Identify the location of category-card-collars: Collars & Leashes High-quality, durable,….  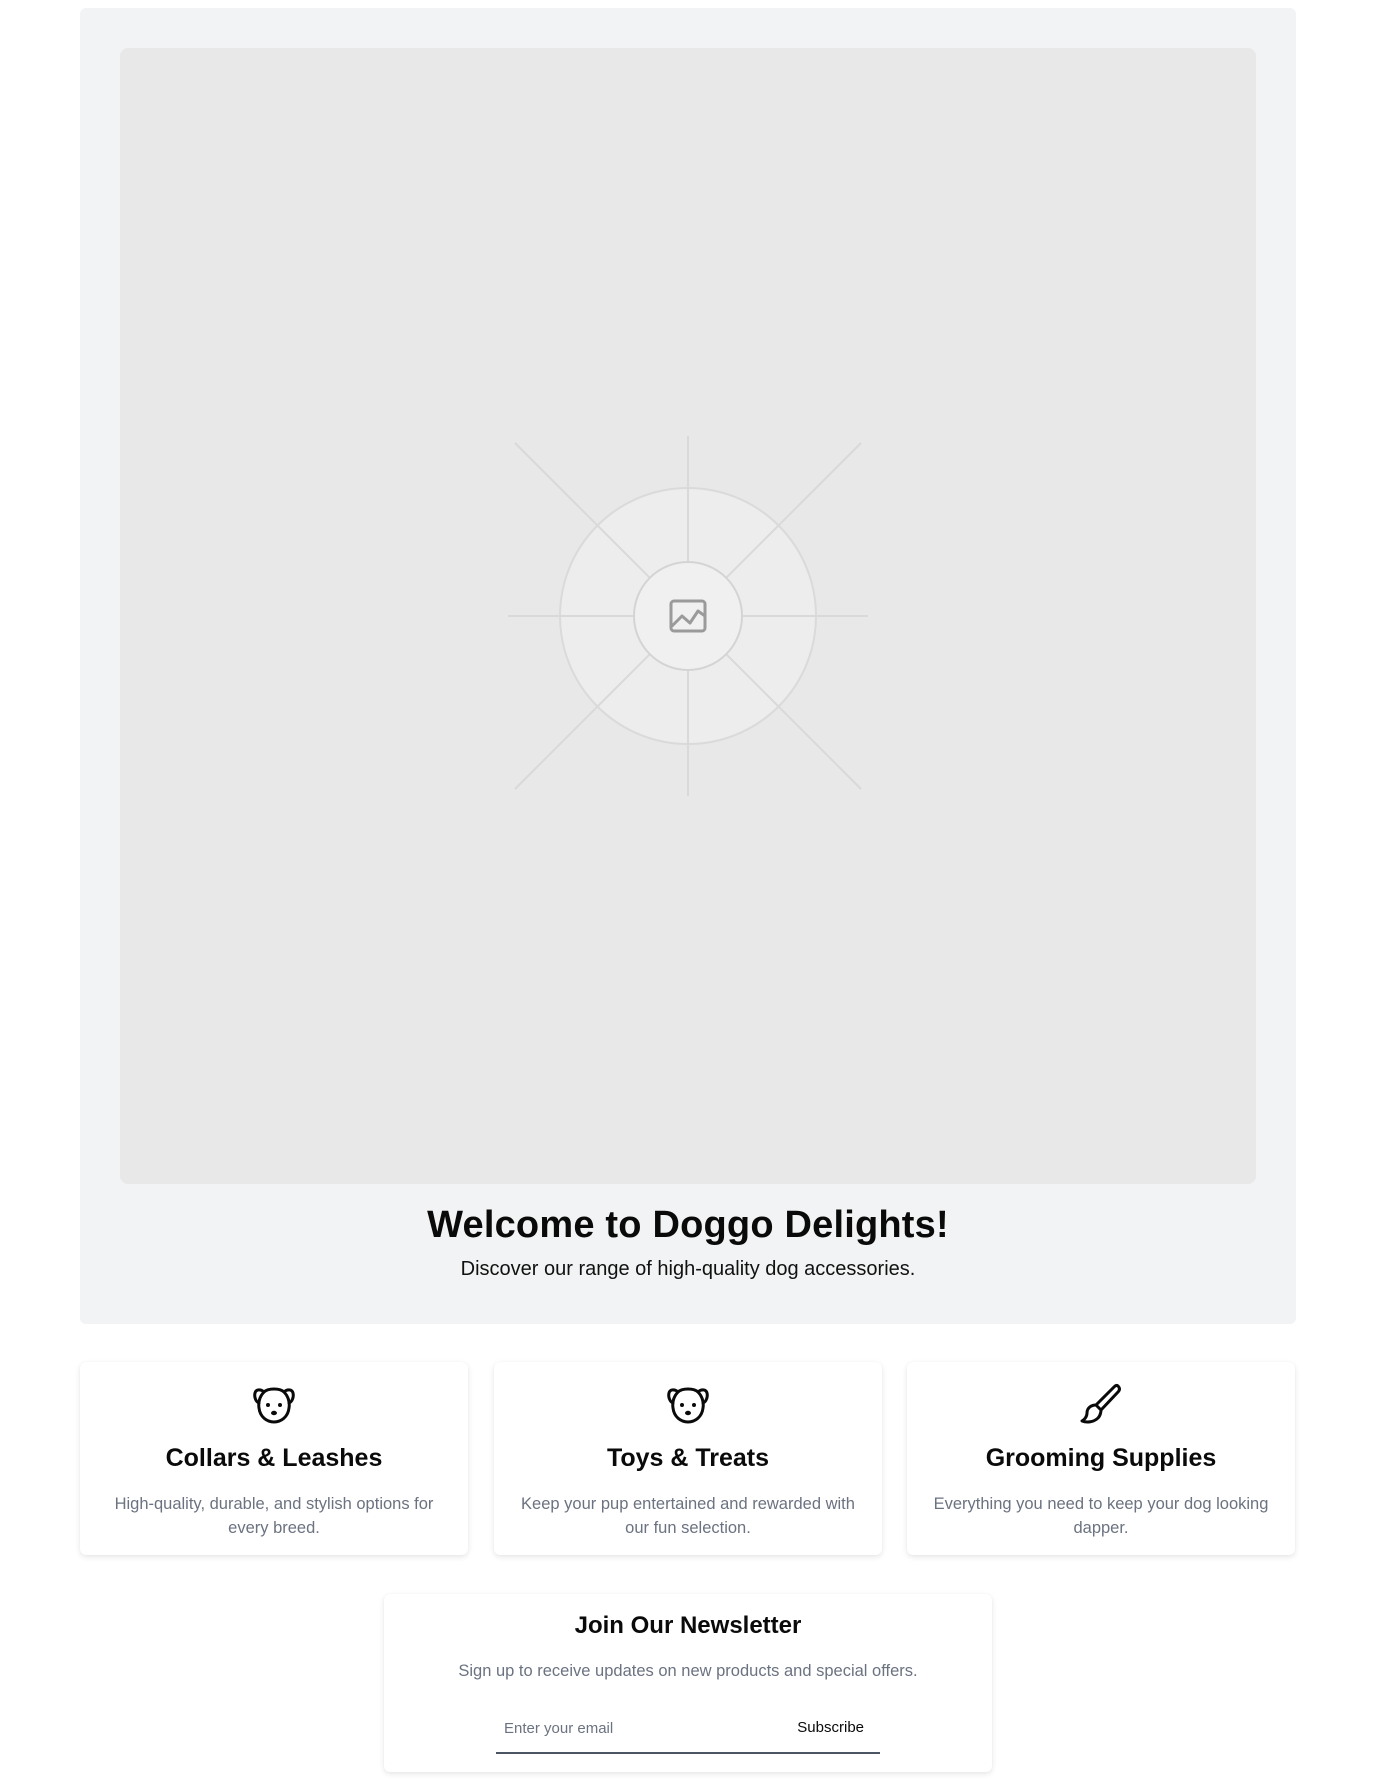
(274, 1458).